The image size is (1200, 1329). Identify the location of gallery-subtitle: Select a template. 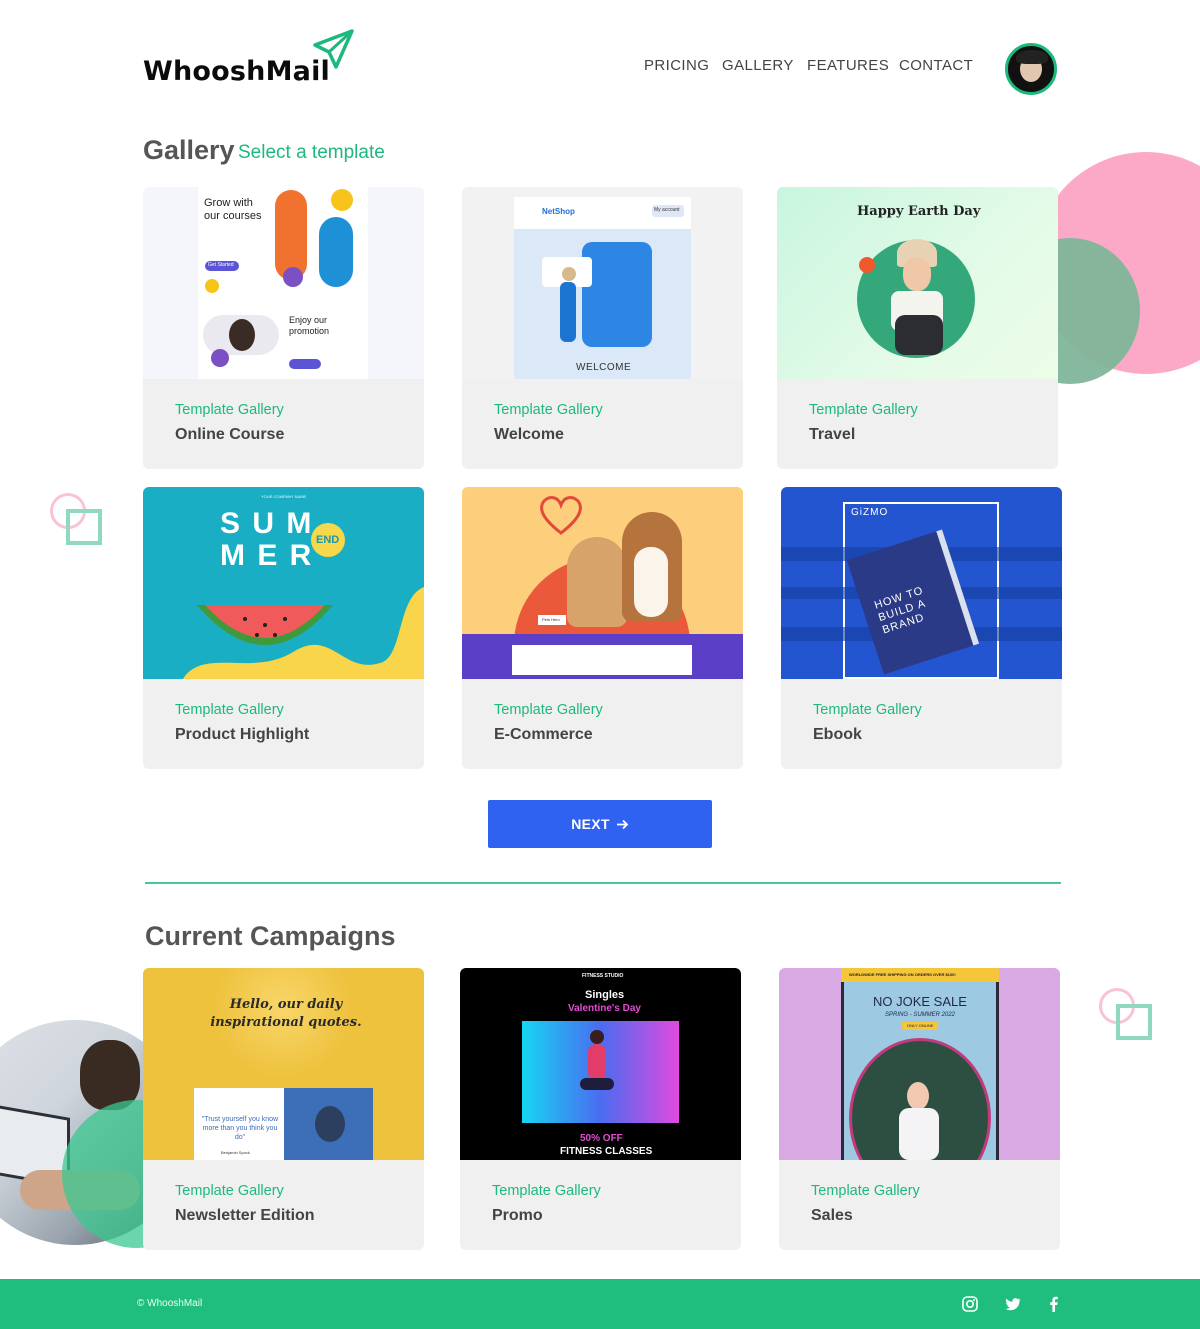
(311, 152).